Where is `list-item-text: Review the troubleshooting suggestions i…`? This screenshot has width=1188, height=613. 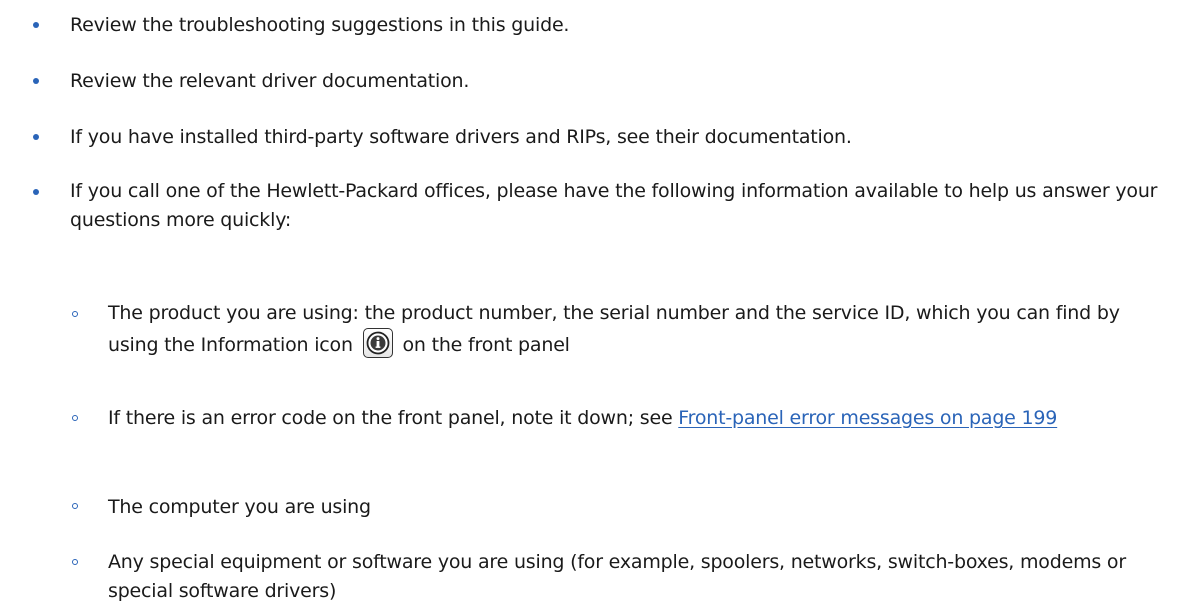
list-item-text: Review the troubleshooting suggestions i… is located at coordinates (320, 25).